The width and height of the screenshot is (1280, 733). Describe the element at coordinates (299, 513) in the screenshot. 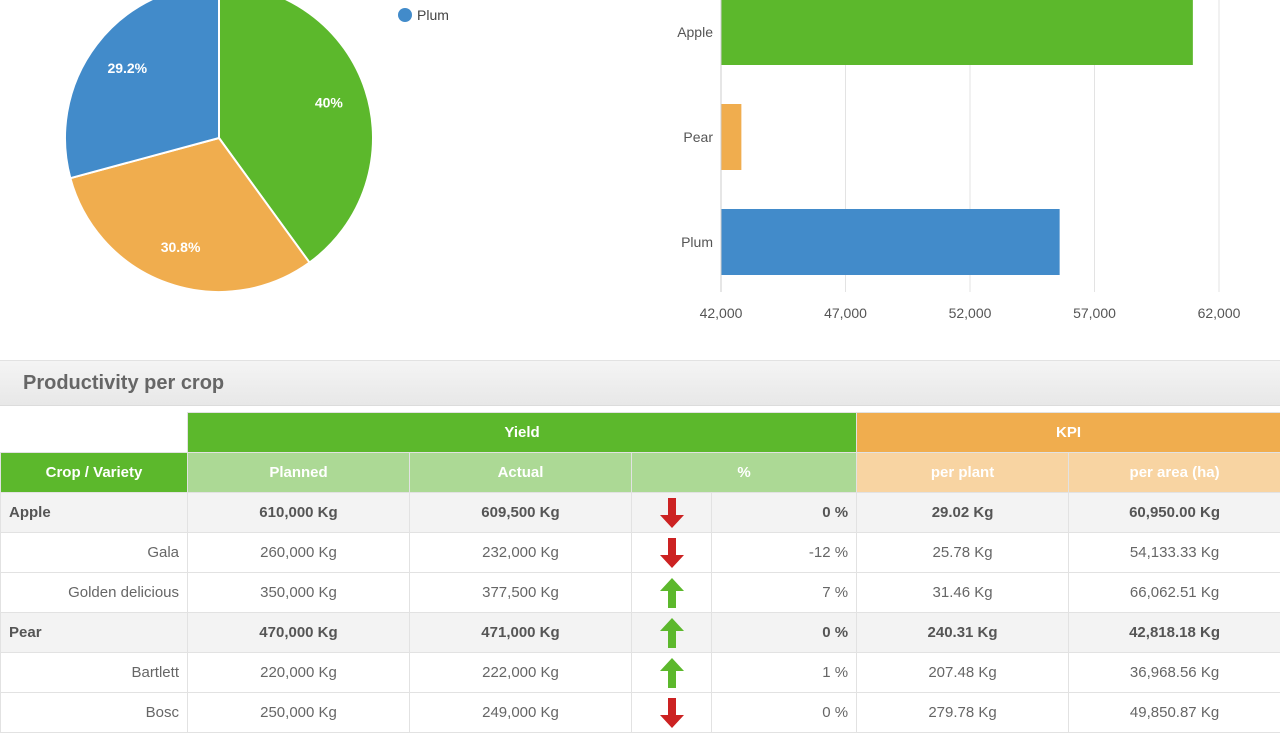

I see `cell-planned: 610,000 Kg` at that location.